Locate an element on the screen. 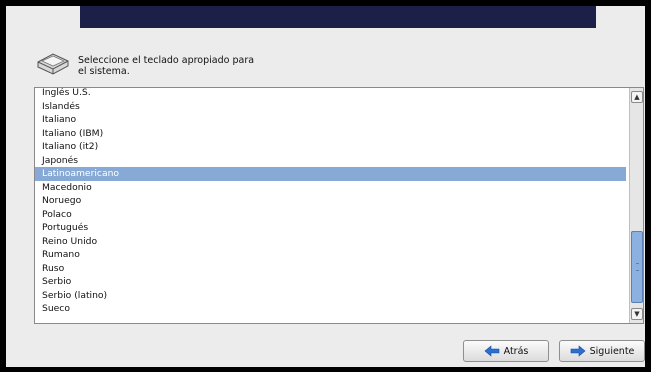 The height and width of the screenshot is (372, 651). back-button: Atrás is located at coordinates (506, 351).